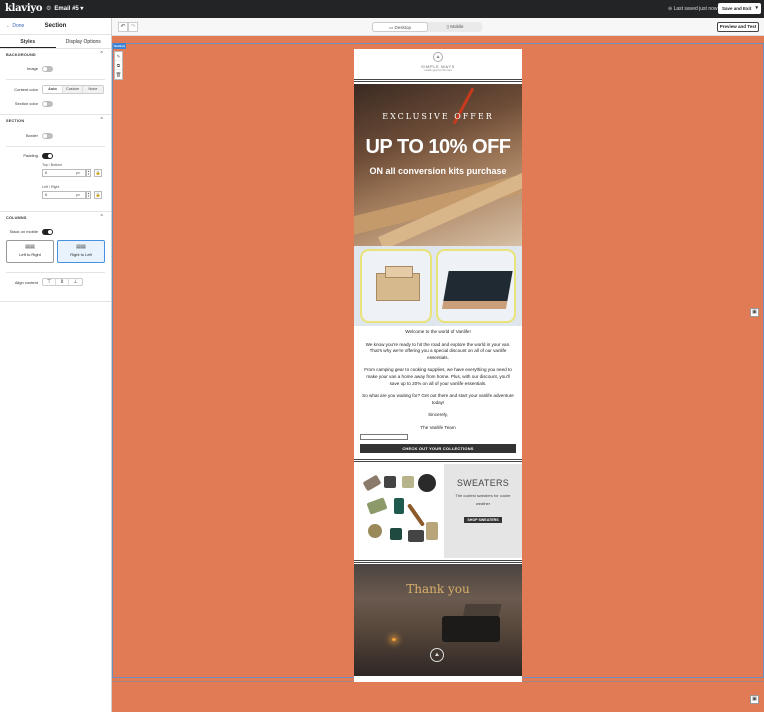 Image resolution: width=764 pixels, height=712 pixels. I want to click on content-color-label: Content color, so click(26, 89).